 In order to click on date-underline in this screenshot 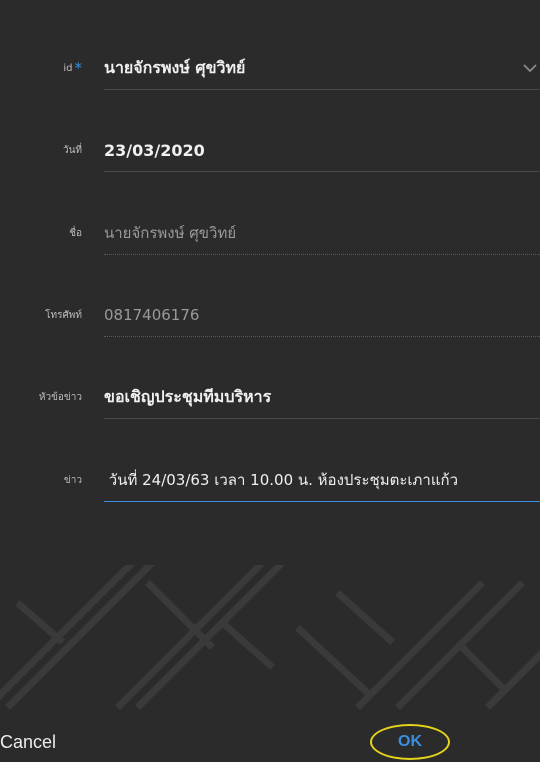, I will do `click(322, 171)`.